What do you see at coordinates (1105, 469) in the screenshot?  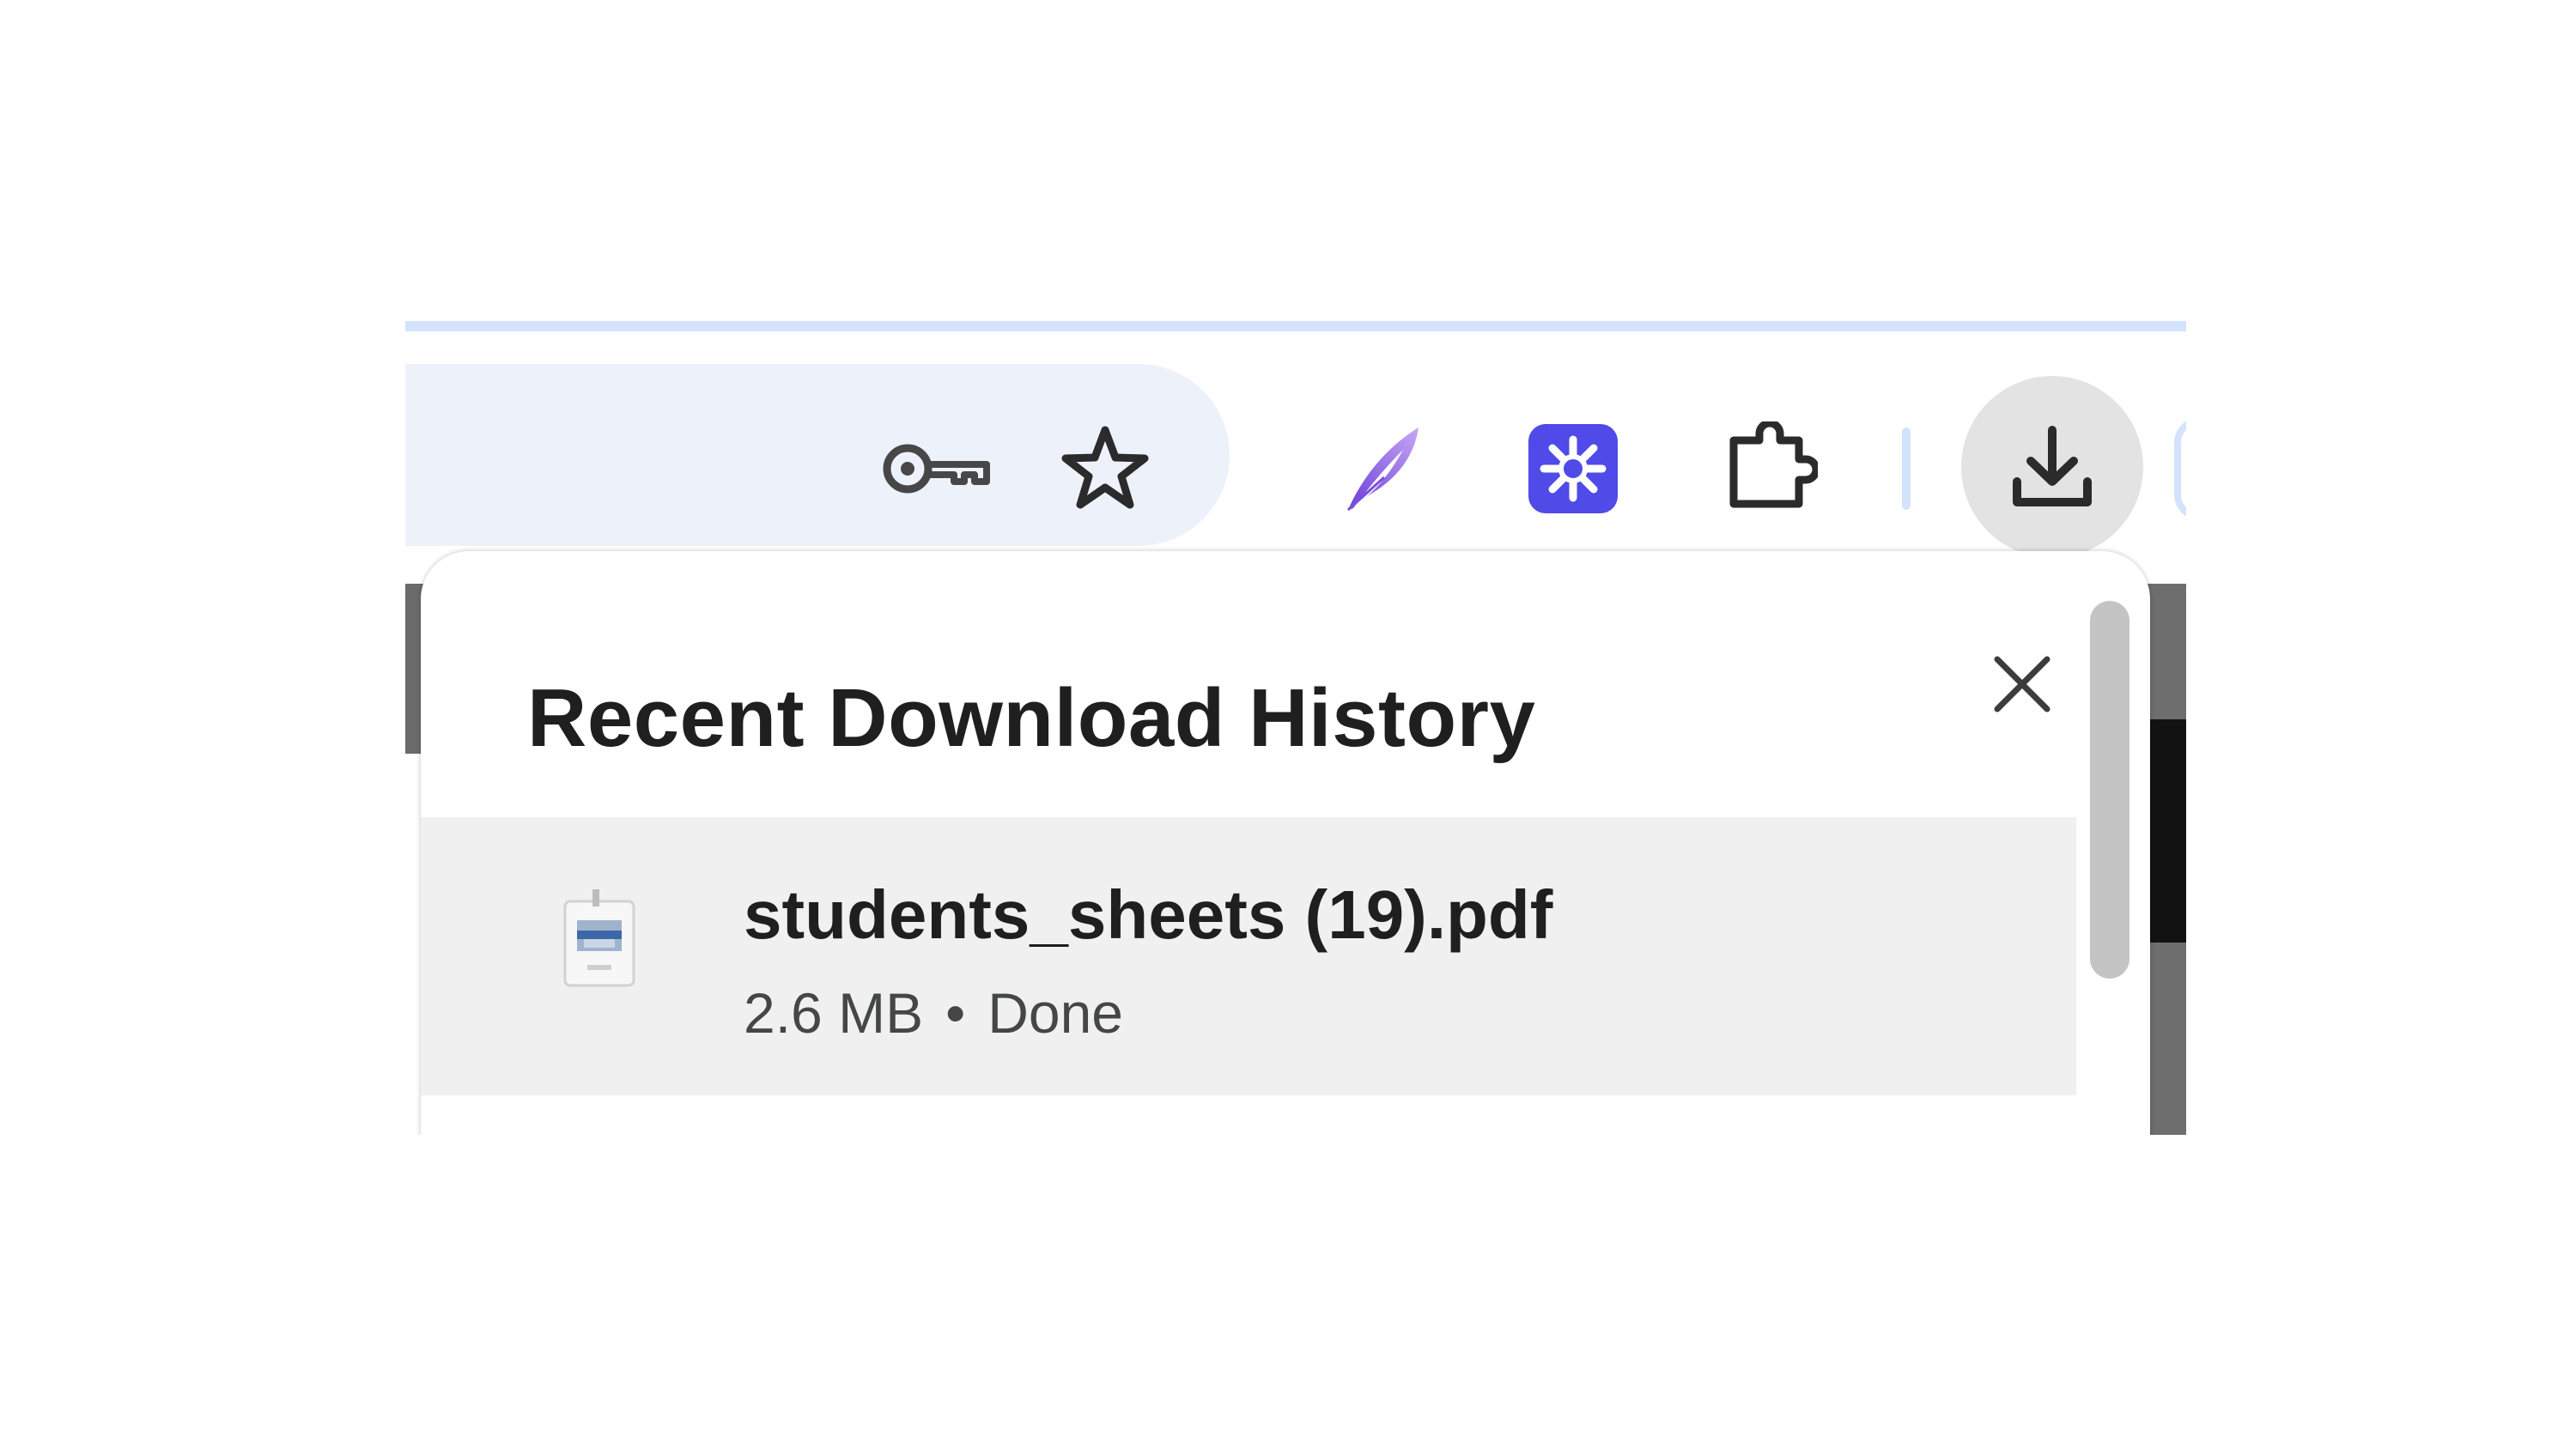 I see `star-icon` at bounding box center [1105, 469].